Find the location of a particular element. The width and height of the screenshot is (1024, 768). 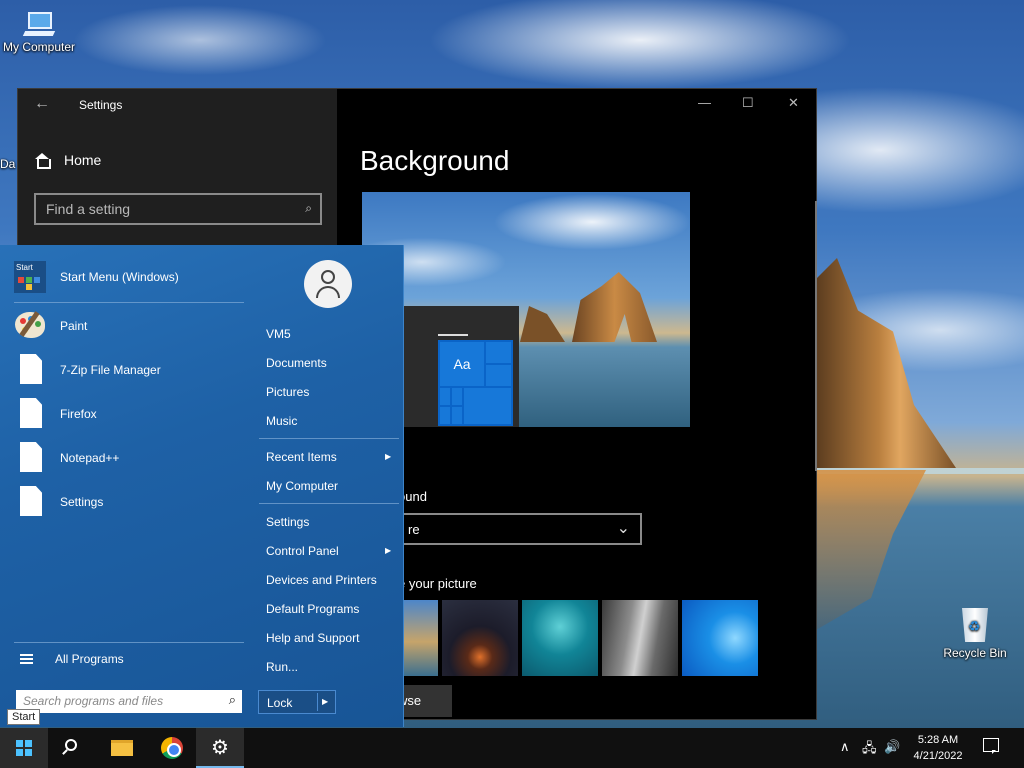

start-icon-text: Start is located at coordinates (24, 267).